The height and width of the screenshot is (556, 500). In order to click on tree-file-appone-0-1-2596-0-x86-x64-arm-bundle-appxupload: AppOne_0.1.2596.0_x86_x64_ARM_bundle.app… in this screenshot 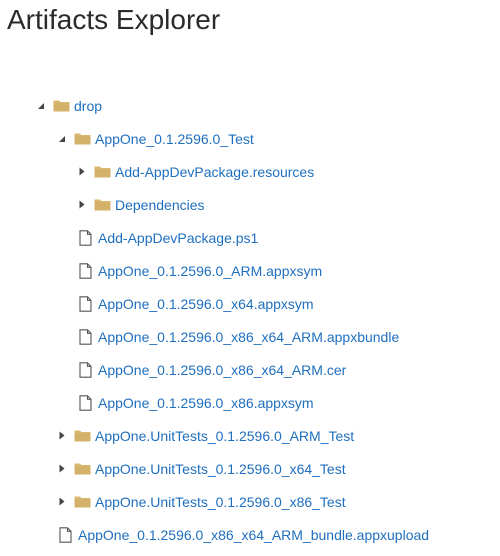, I will do `click(250, 534)`.